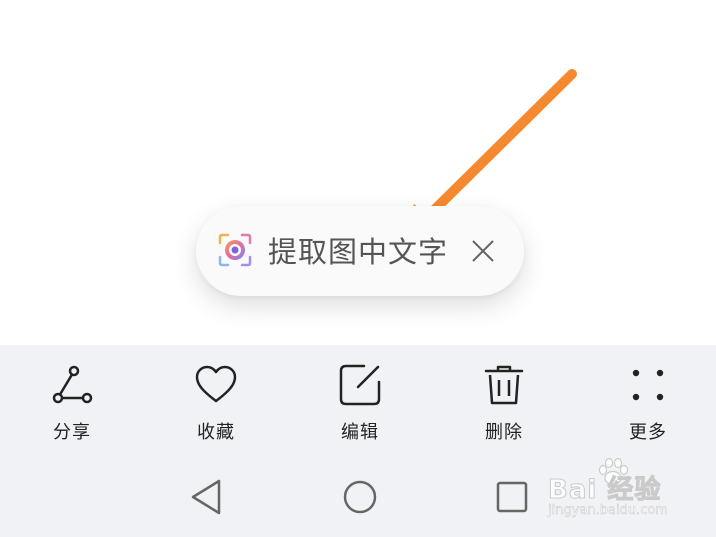  I want to click on edit-icon, so click(360, 385).